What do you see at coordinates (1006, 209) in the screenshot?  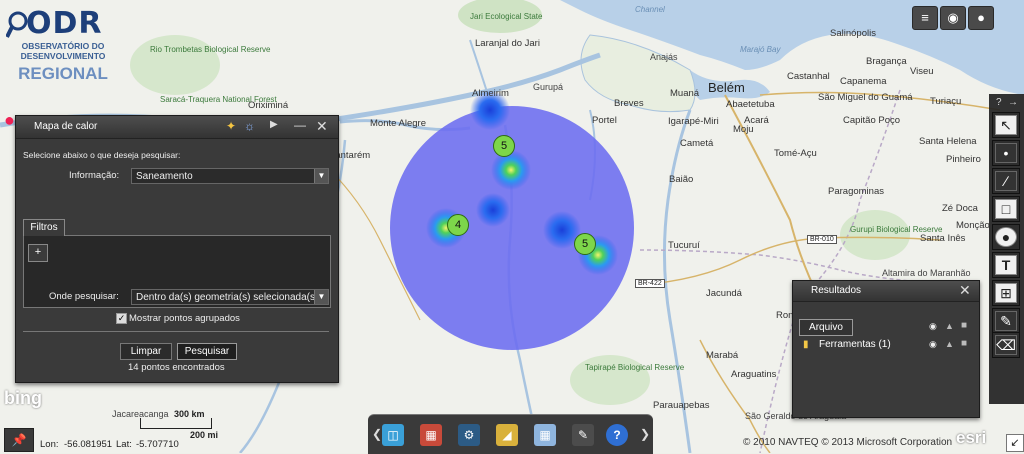 I see `rectangle-tool: □` at bounding box center [1006, 209].